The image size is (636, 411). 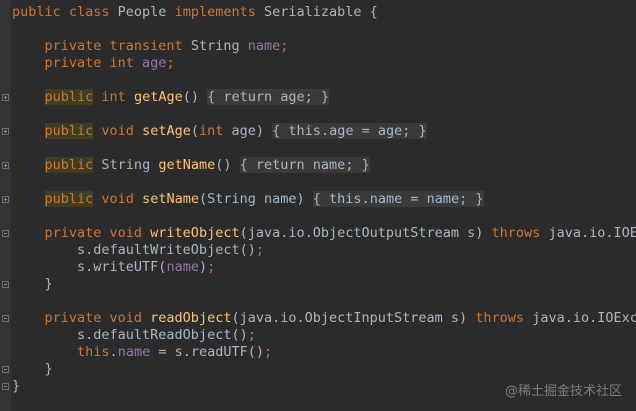 What do you see at coordinates (320, 12) in the screenshot?
I see `code-token: Serializable {` at bounding box center [320, 12].